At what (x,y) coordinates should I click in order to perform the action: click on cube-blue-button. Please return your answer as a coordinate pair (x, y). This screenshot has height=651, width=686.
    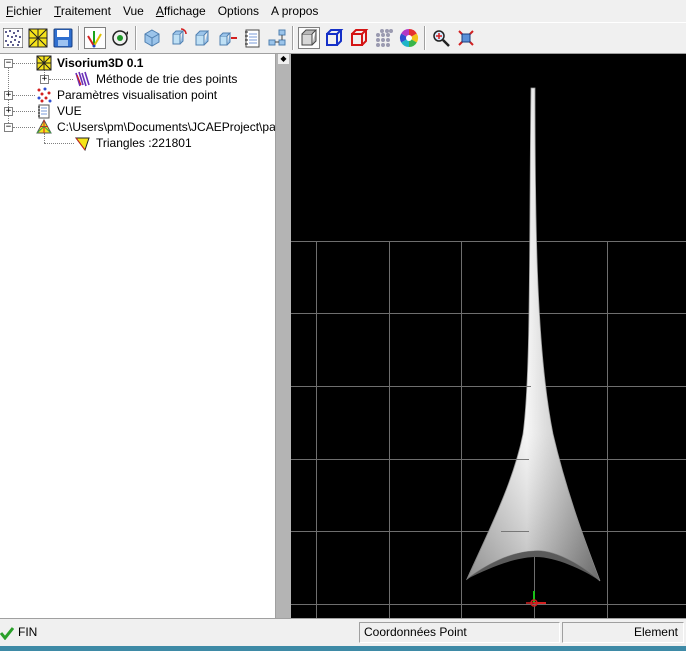
    Looking at the image, I should click on (152, 38).